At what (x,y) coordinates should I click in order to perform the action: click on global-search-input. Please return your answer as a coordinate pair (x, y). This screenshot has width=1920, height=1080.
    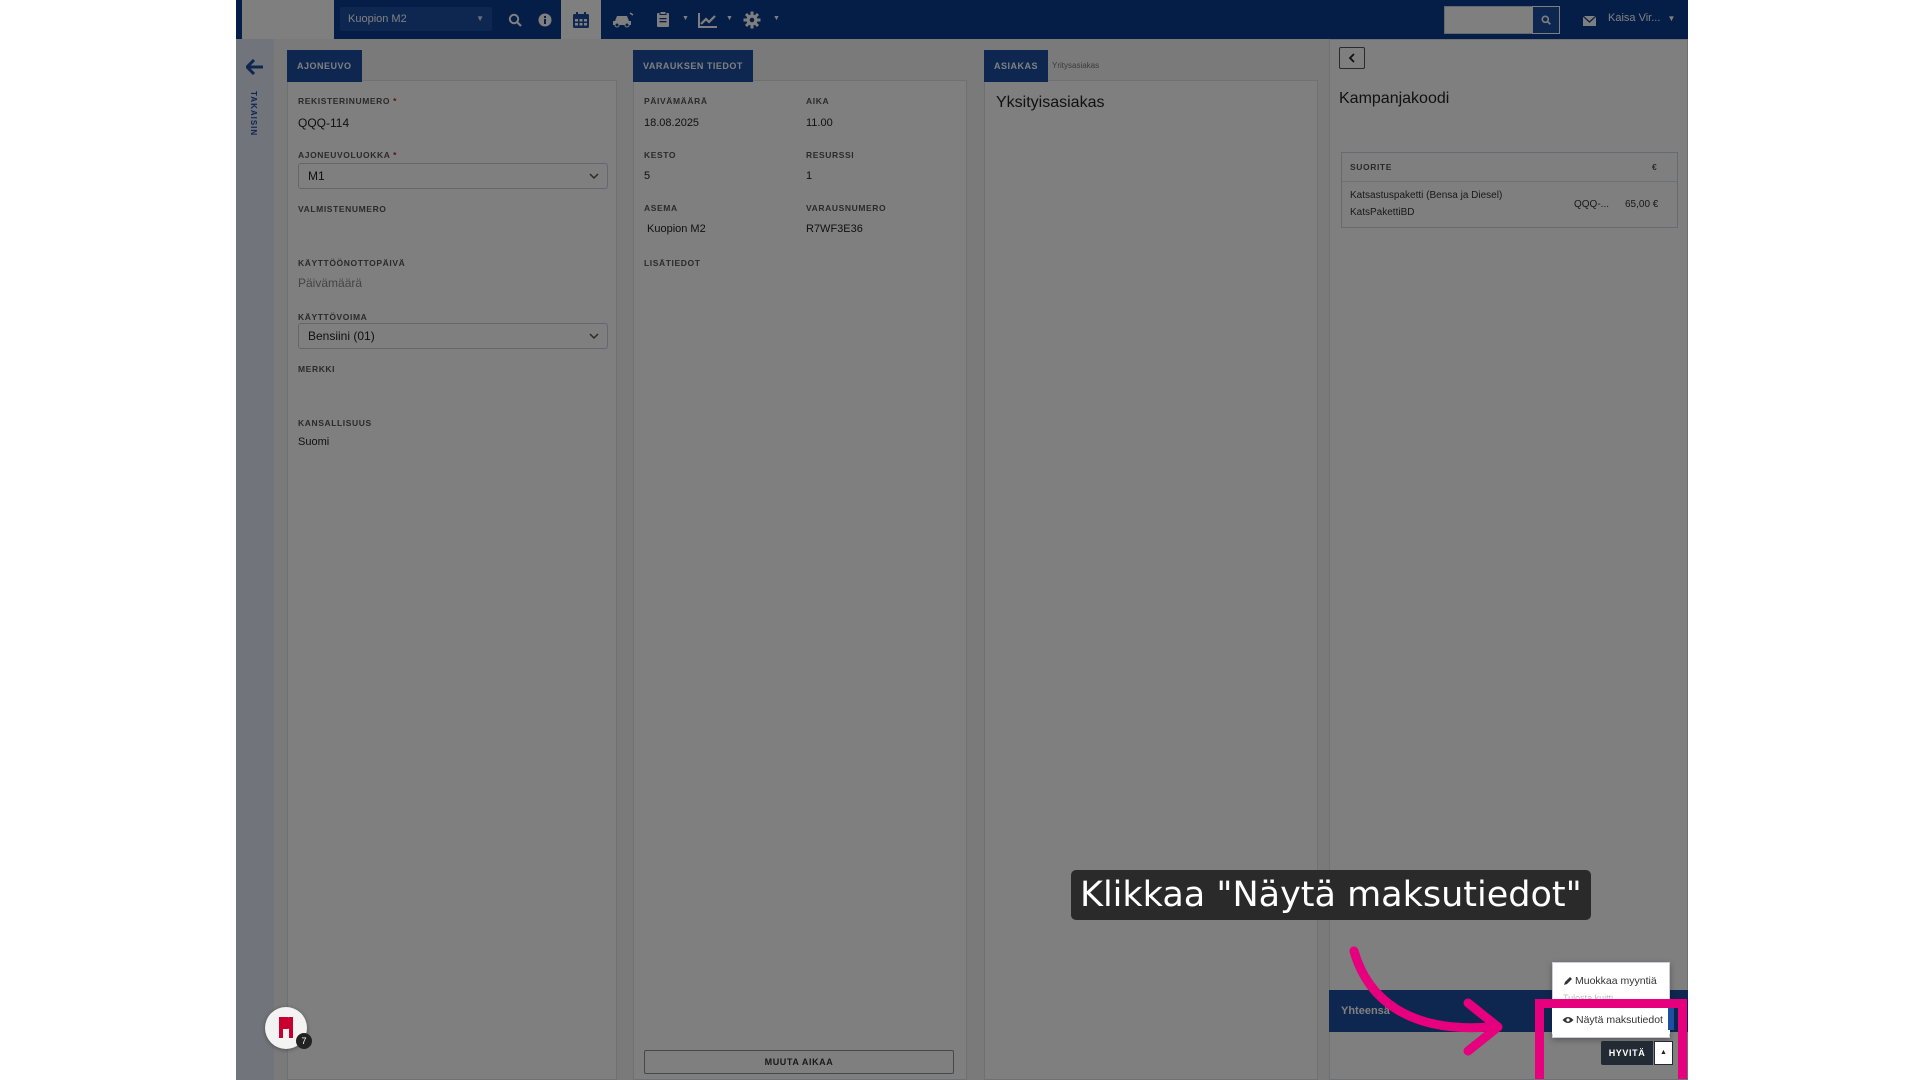
    Looking at the image, I should click on (1490, 20).